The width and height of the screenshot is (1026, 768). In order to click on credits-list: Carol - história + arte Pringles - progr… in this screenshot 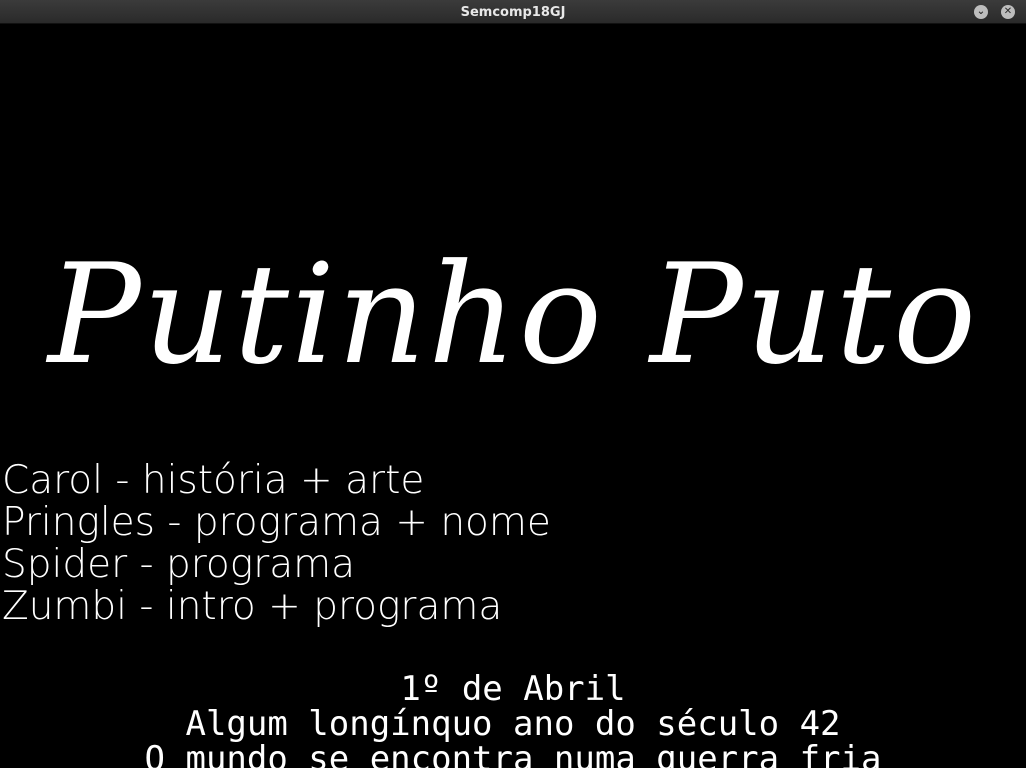, I will do `click(276, 544)`.